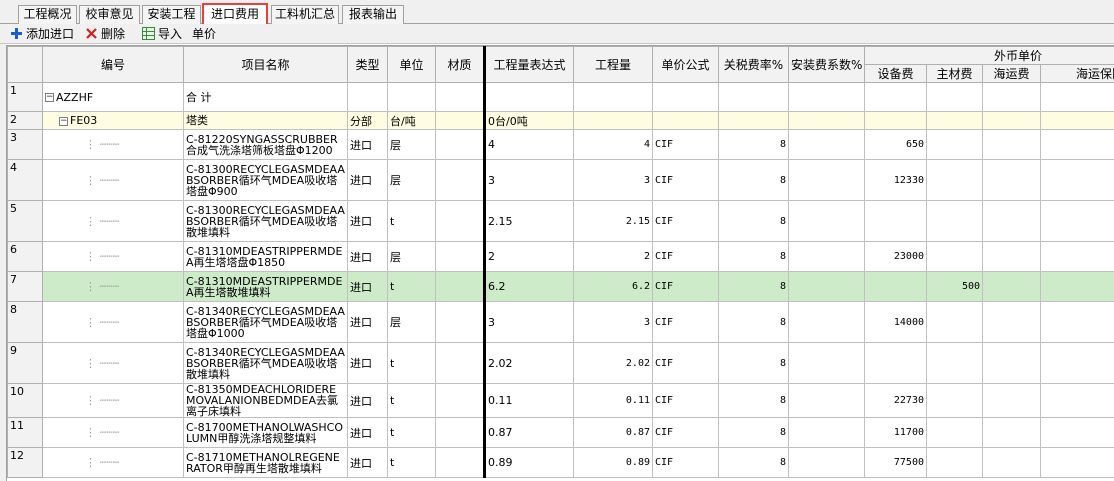 The image size is (1114, 481). Describe the element at coordinates (613, 144) in the screenshot. I see `row-qty: 4` at that location.